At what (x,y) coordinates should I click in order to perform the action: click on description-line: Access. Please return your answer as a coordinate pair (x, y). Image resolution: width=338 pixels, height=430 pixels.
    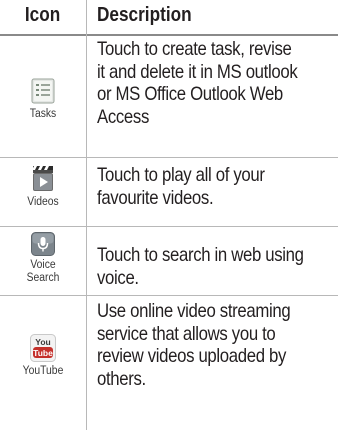
    Looking at the image, I should click on (123, 116).